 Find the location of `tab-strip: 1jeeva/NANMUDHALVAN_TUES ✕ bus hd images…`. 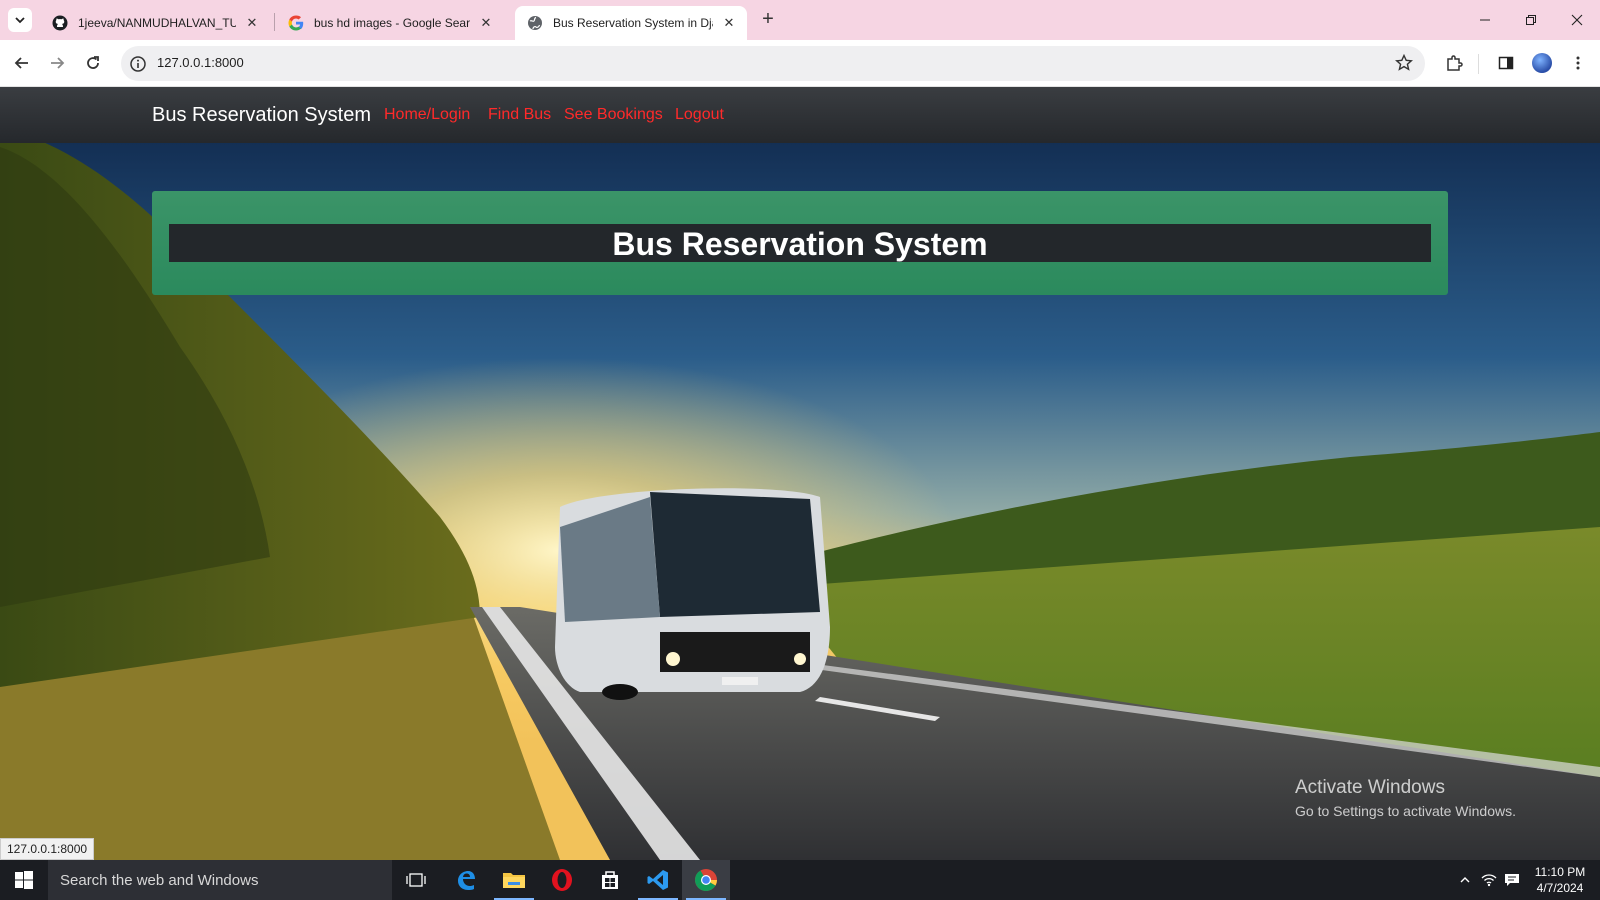

tab-strip: 1jeeva/NANMUDHALVAN_TUES ✕ bus hd images… is located at coordinates (800, 20).